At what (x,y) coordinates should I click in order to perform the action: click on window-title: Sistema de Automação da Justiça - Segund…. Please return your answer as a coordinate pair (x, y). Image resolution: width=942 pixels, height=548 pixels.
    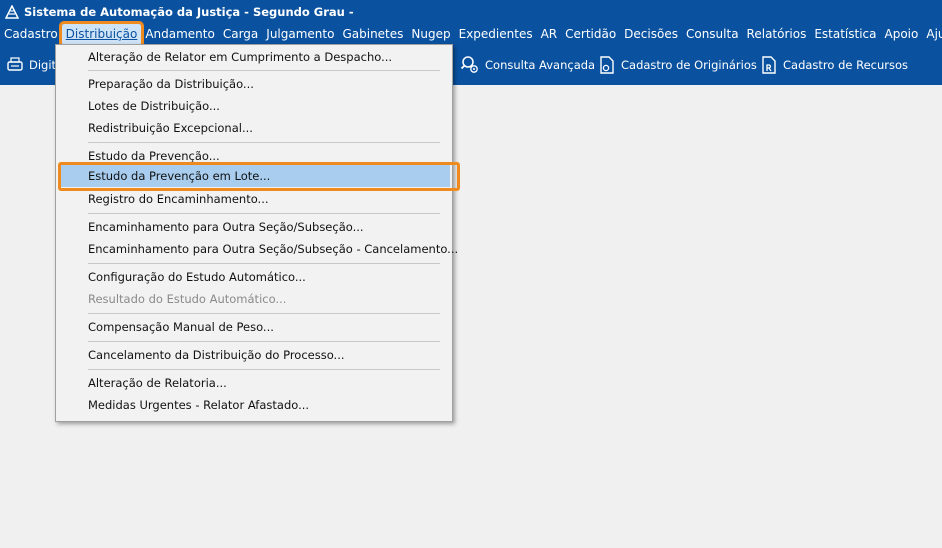
    Looking at the image, I should click on (189, 12).